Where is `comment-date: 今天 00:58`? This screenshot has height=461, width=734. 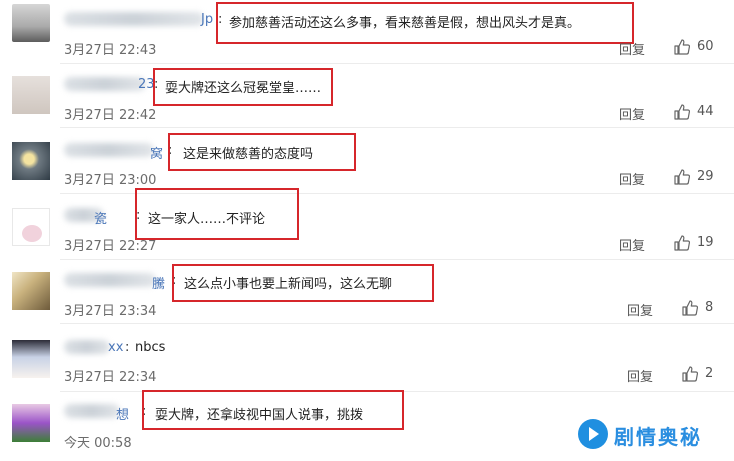
comment-date: 今天 00:58 is located at coordinates (98, 443).